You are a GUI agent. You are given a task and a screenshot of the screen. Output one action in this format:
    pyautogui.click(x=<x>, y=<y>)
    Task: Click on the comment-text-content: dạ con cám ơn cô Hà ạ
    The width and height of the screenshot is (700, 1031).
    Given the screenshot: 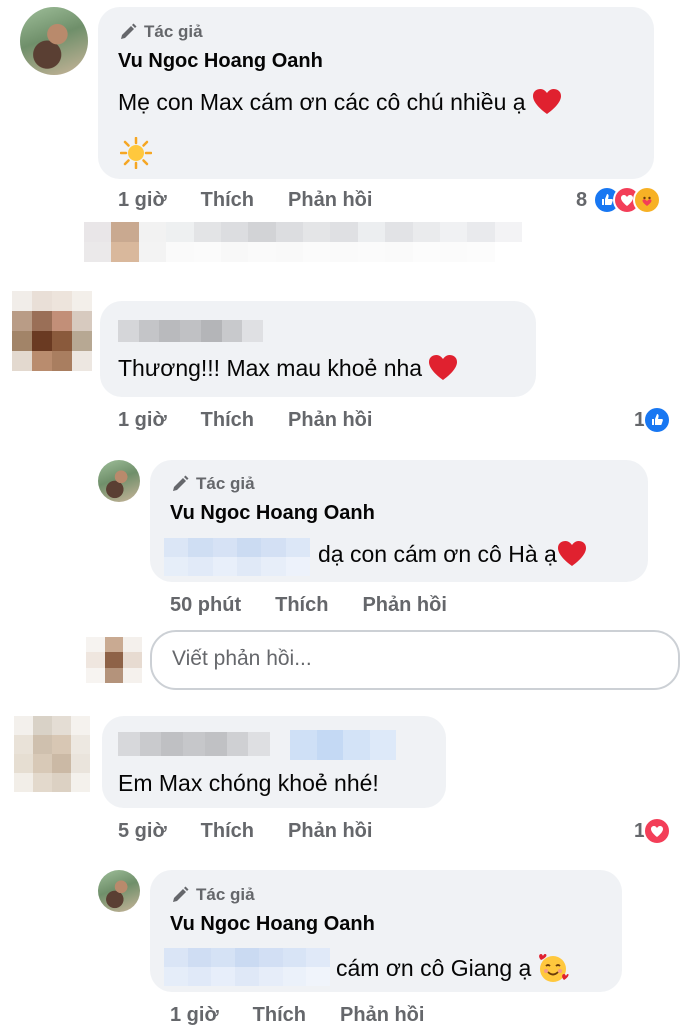 What is the action you would take?
    pyautogui.click(x=437, y=553)
    